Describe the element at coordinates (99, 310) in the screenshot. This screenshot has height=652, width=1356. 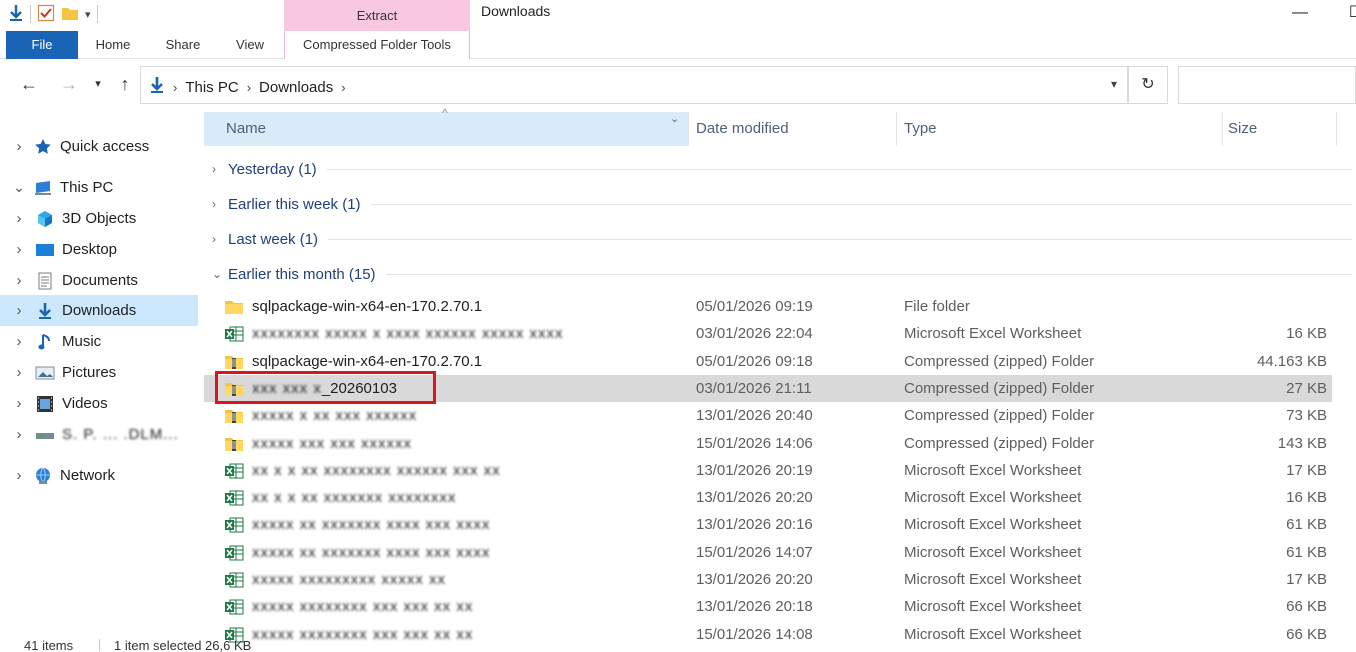
I see `sidebar-item-downloads: › Downloads` at that location.